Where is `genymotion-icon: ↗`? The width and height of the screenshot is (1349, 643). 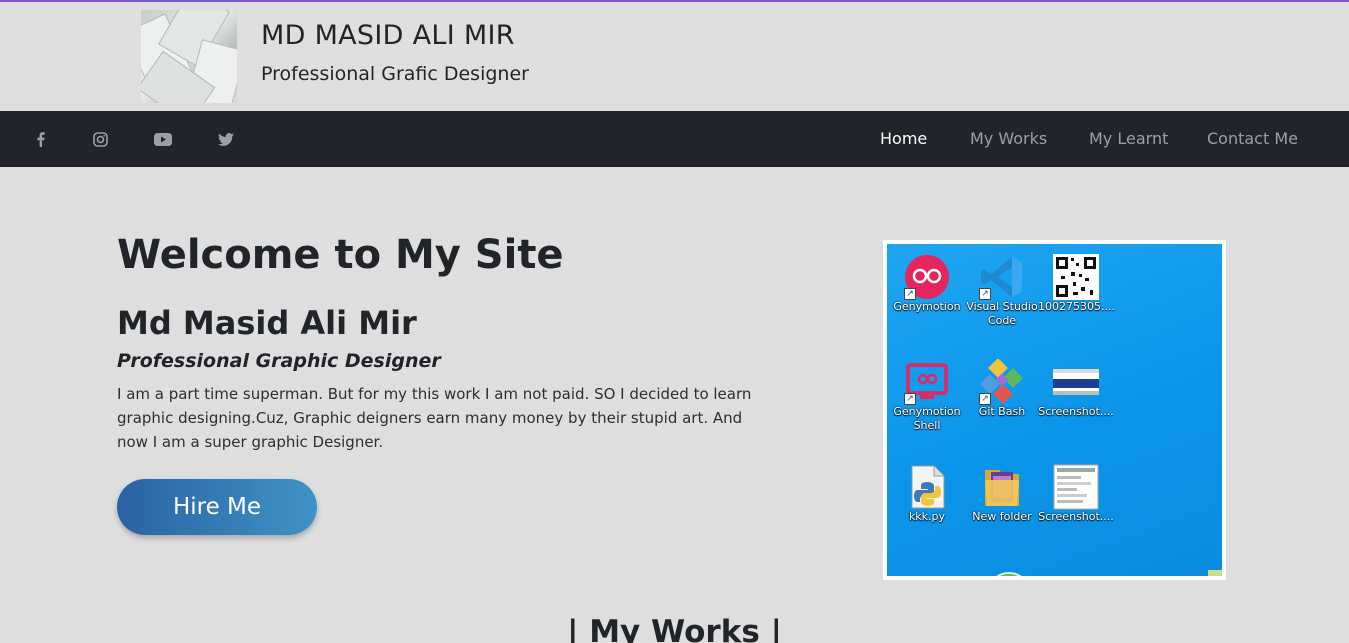
genymotion-icon: ↗ is located at coordinates (927, 277).